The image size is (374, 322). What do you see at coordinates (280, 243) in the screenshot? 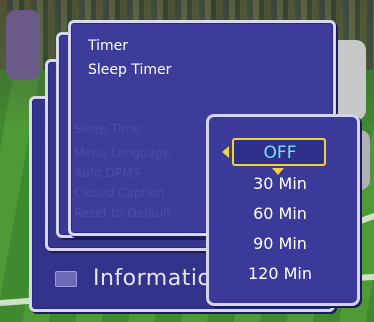
I see `option-90-min: 90 Min` at bounding box center [280, 243].